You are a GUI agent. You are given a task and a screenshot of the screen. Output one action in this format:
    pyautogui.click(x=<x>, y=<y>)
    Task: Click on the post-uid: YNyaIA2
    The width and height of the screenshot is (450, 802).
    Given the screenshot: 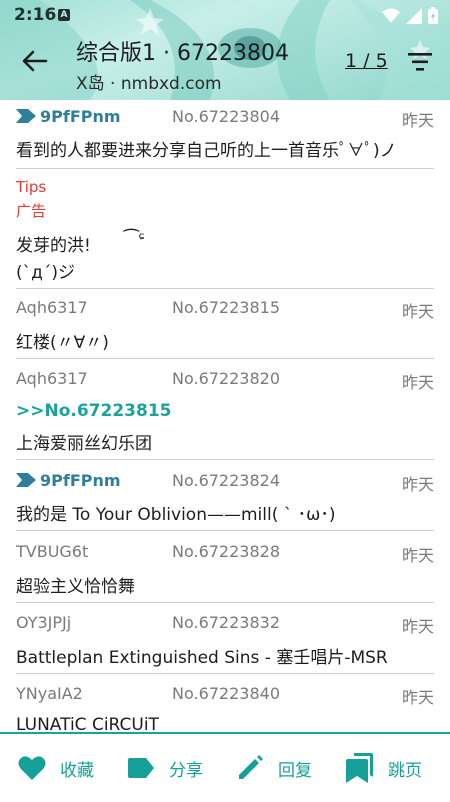 What is the action you would take?
    pyautogui.click(x=49, y=693)
    